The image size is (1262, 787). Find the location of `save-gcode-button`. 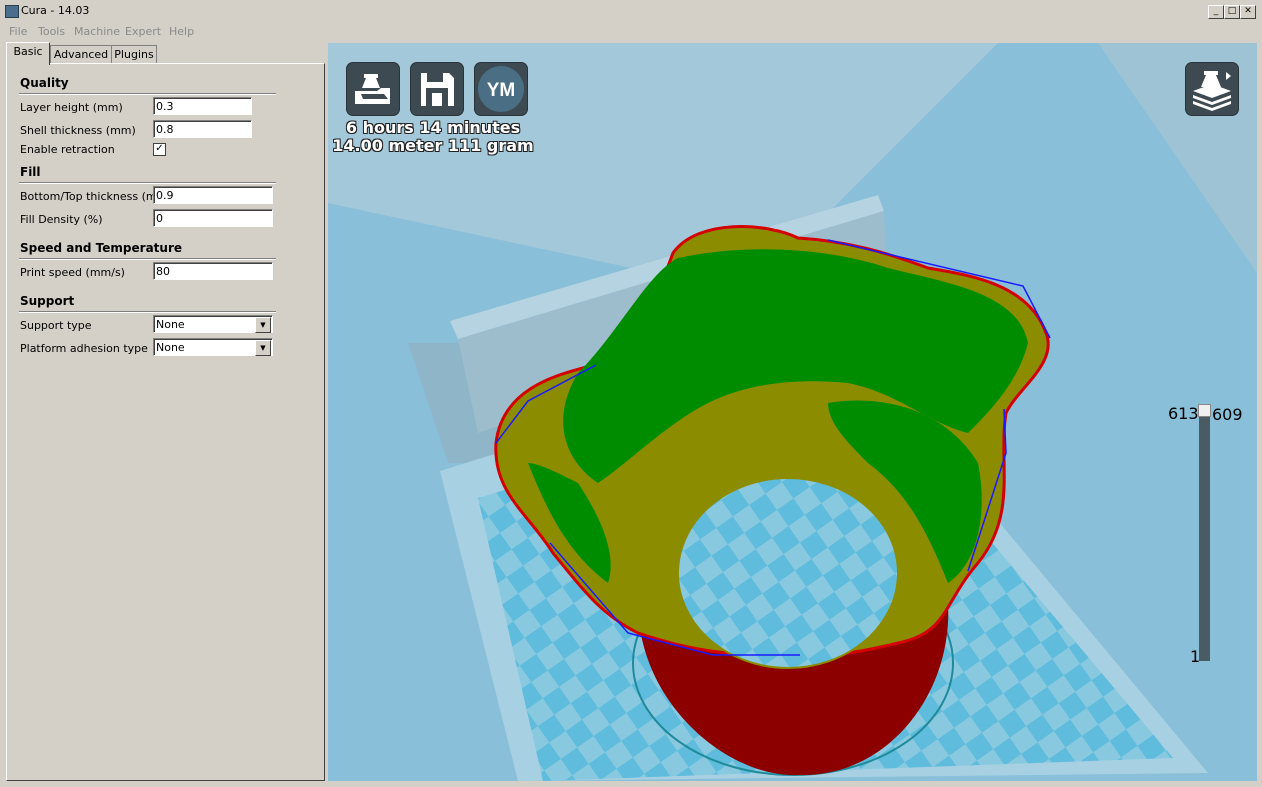

save-gcode-button is located at coordinates (437, 89).